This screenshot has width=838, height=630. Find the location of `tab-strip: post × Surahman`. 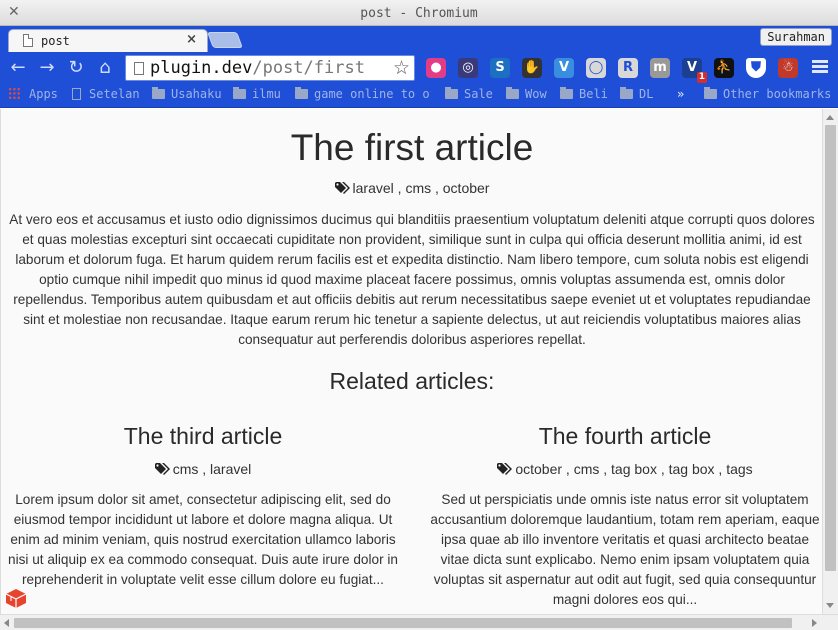

tab-strip: post × Surahman is located at coordinates (419, 39).